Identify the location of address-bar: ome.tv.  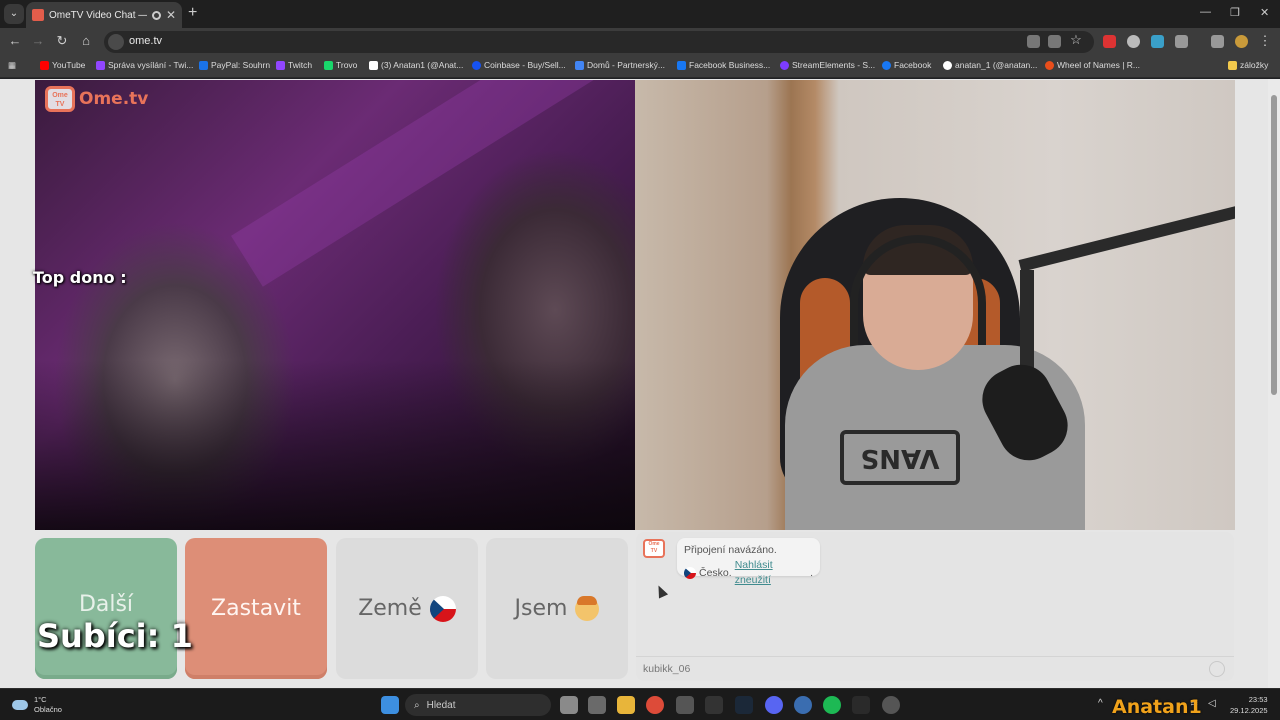
(599, 42).